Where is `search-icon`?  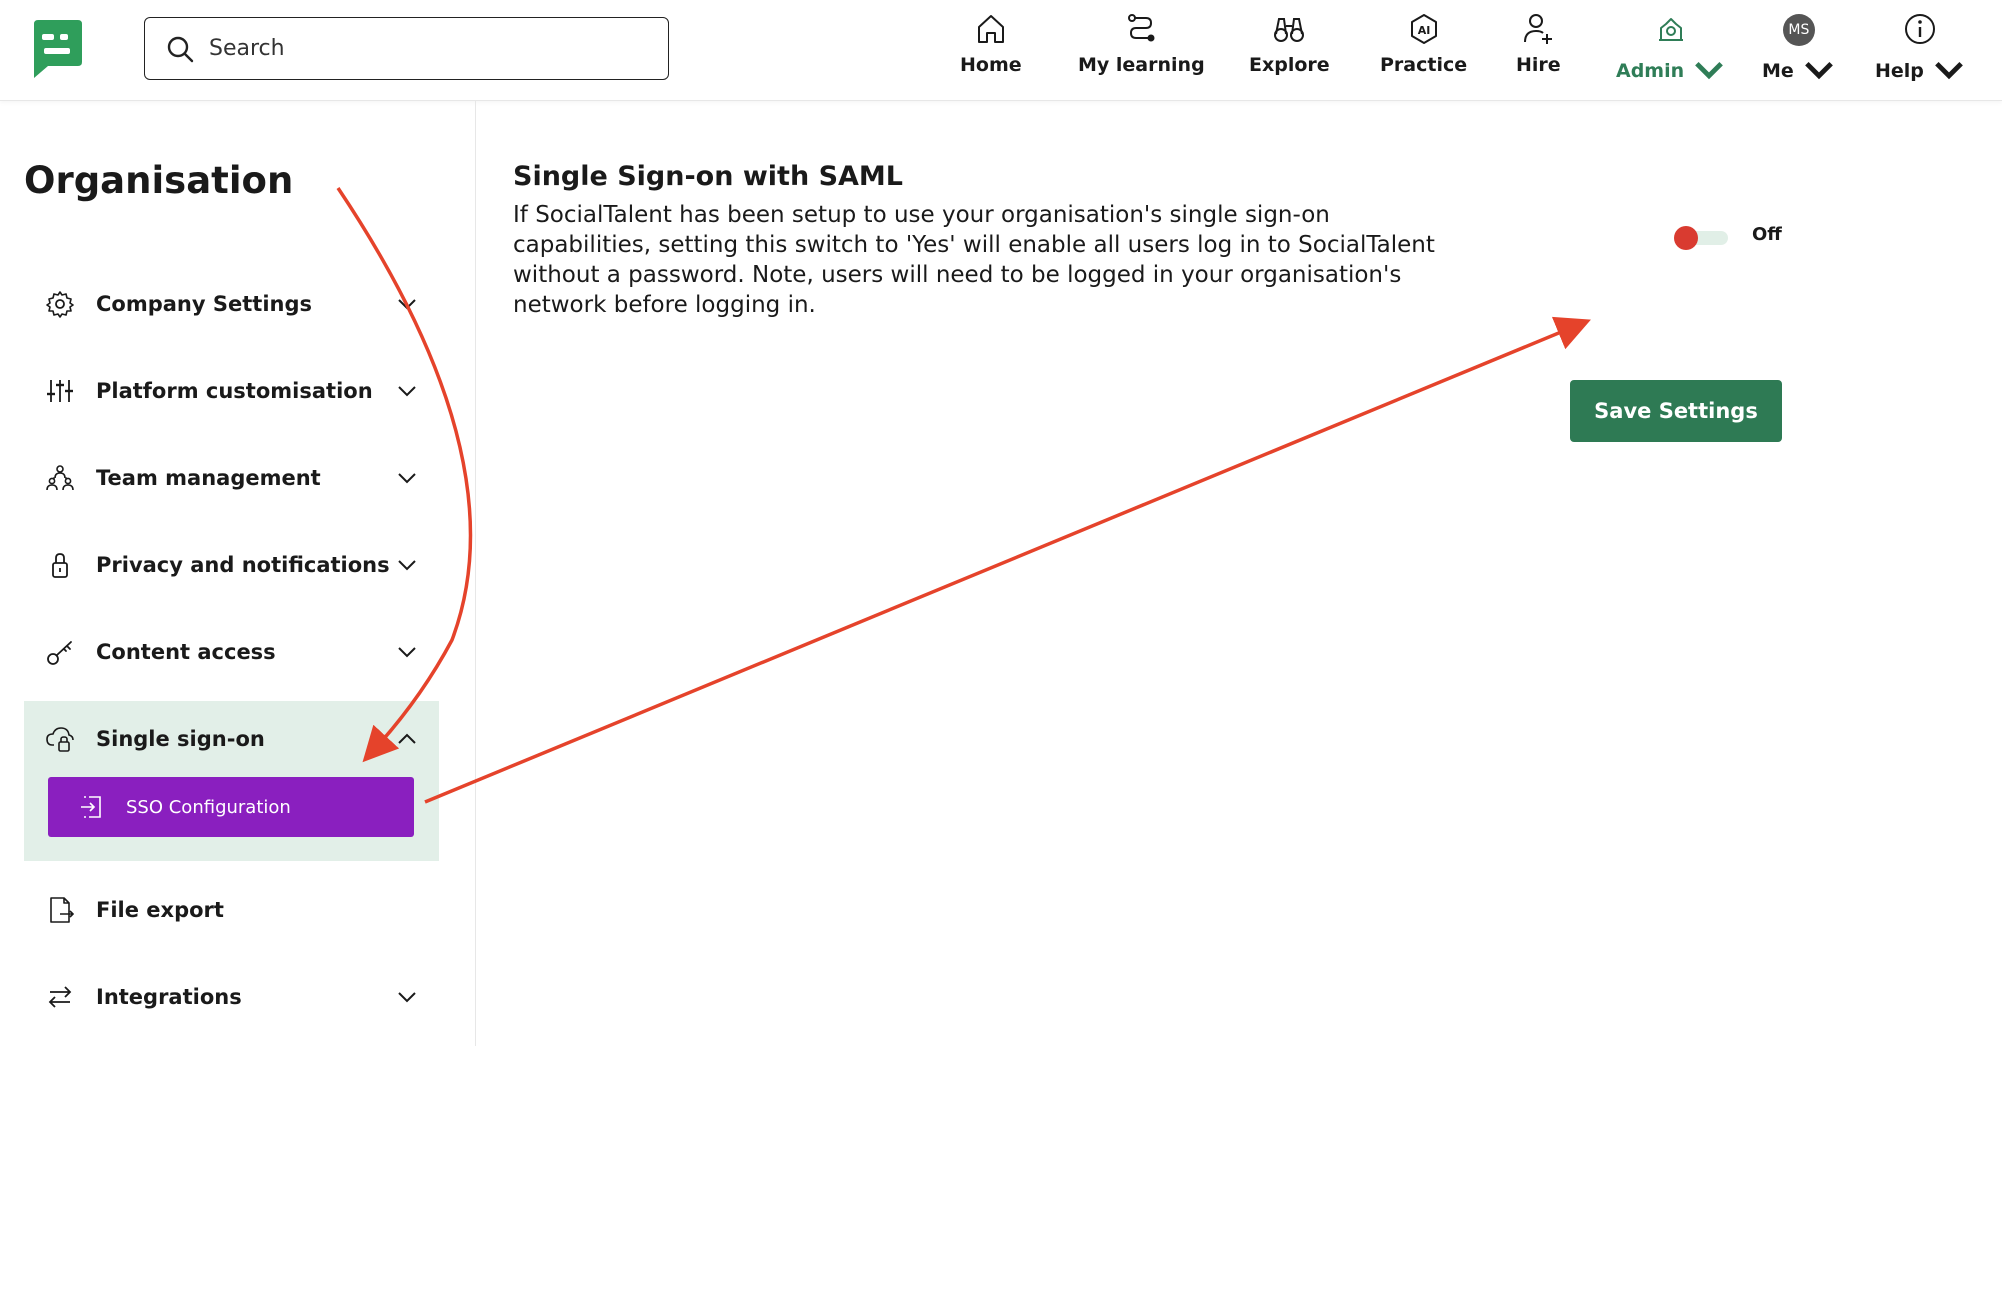
search-icon is located at coordinates (180, 49).